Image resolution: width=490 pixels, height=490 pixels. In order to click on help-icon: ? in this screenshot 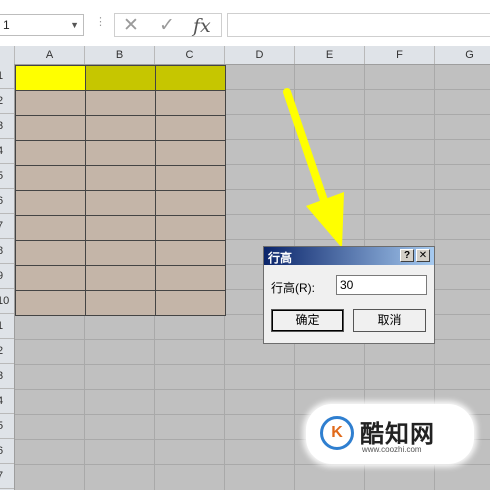, I will do `click(407, 255)`.